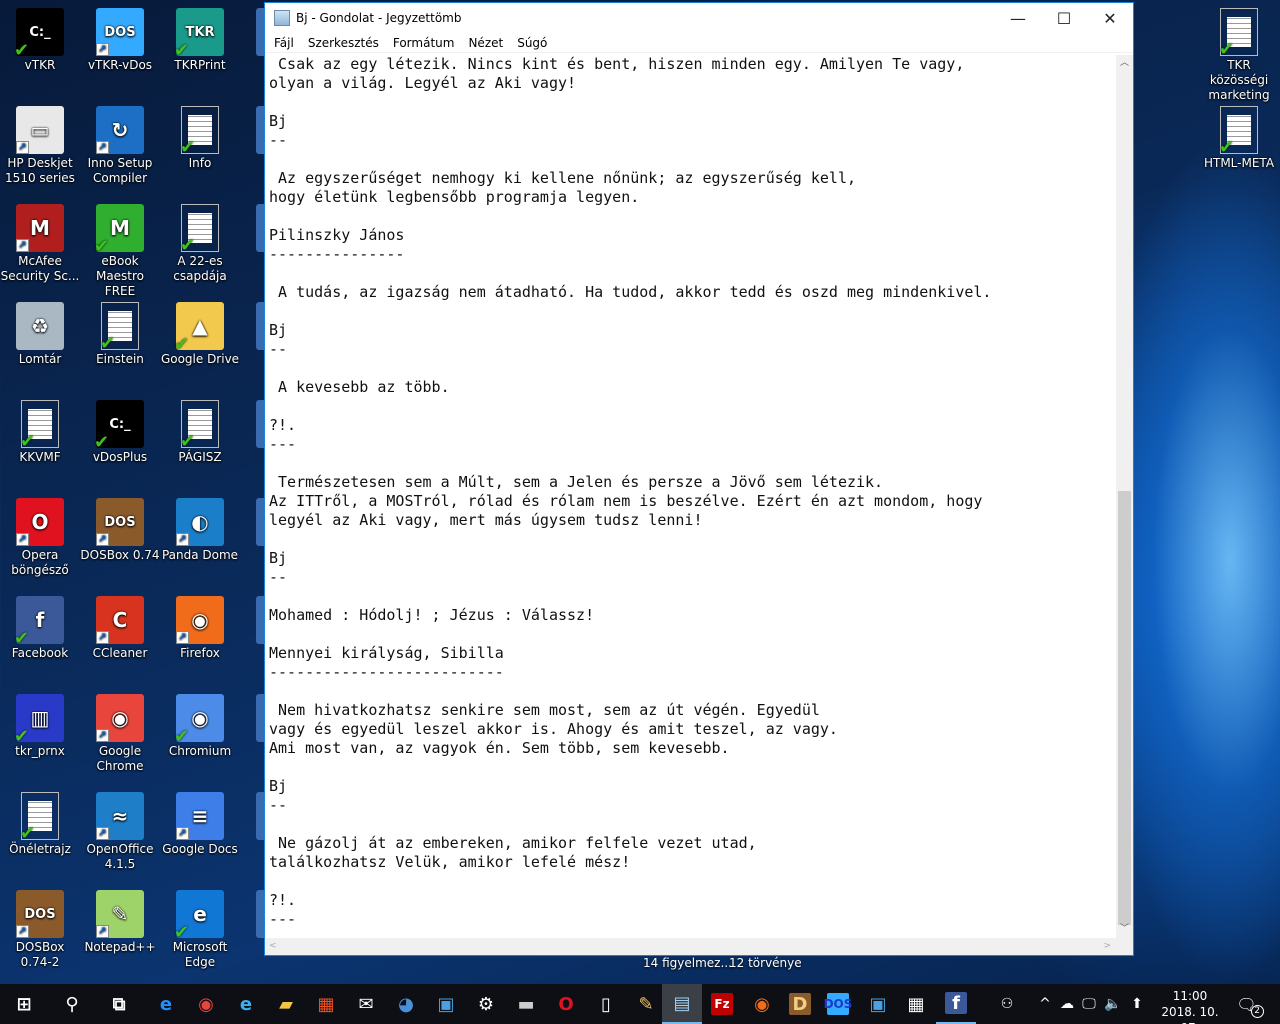 This screenshot has width=1280, height=1024. Describe the element at coordinates (1107, 946) in the screenshot. I see `scroll-right-icon: >` at that location.